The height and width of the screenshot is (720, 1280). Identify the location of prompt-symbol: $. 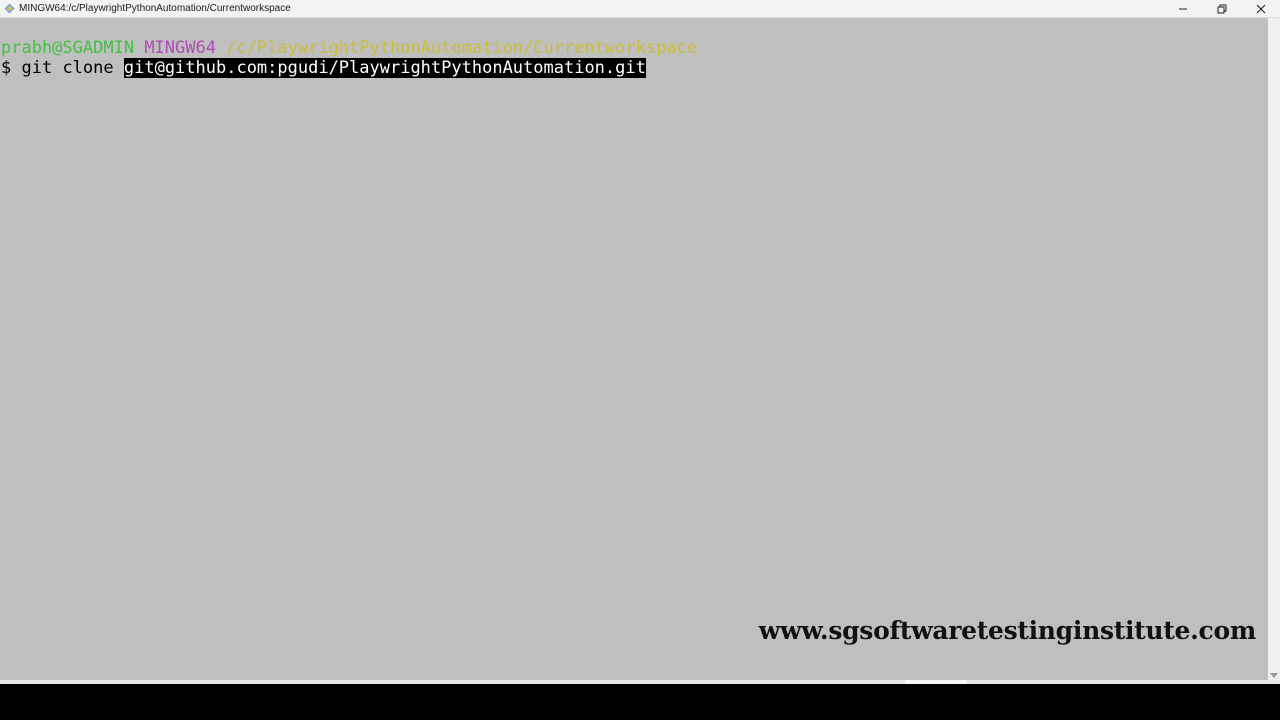
(6, 68).